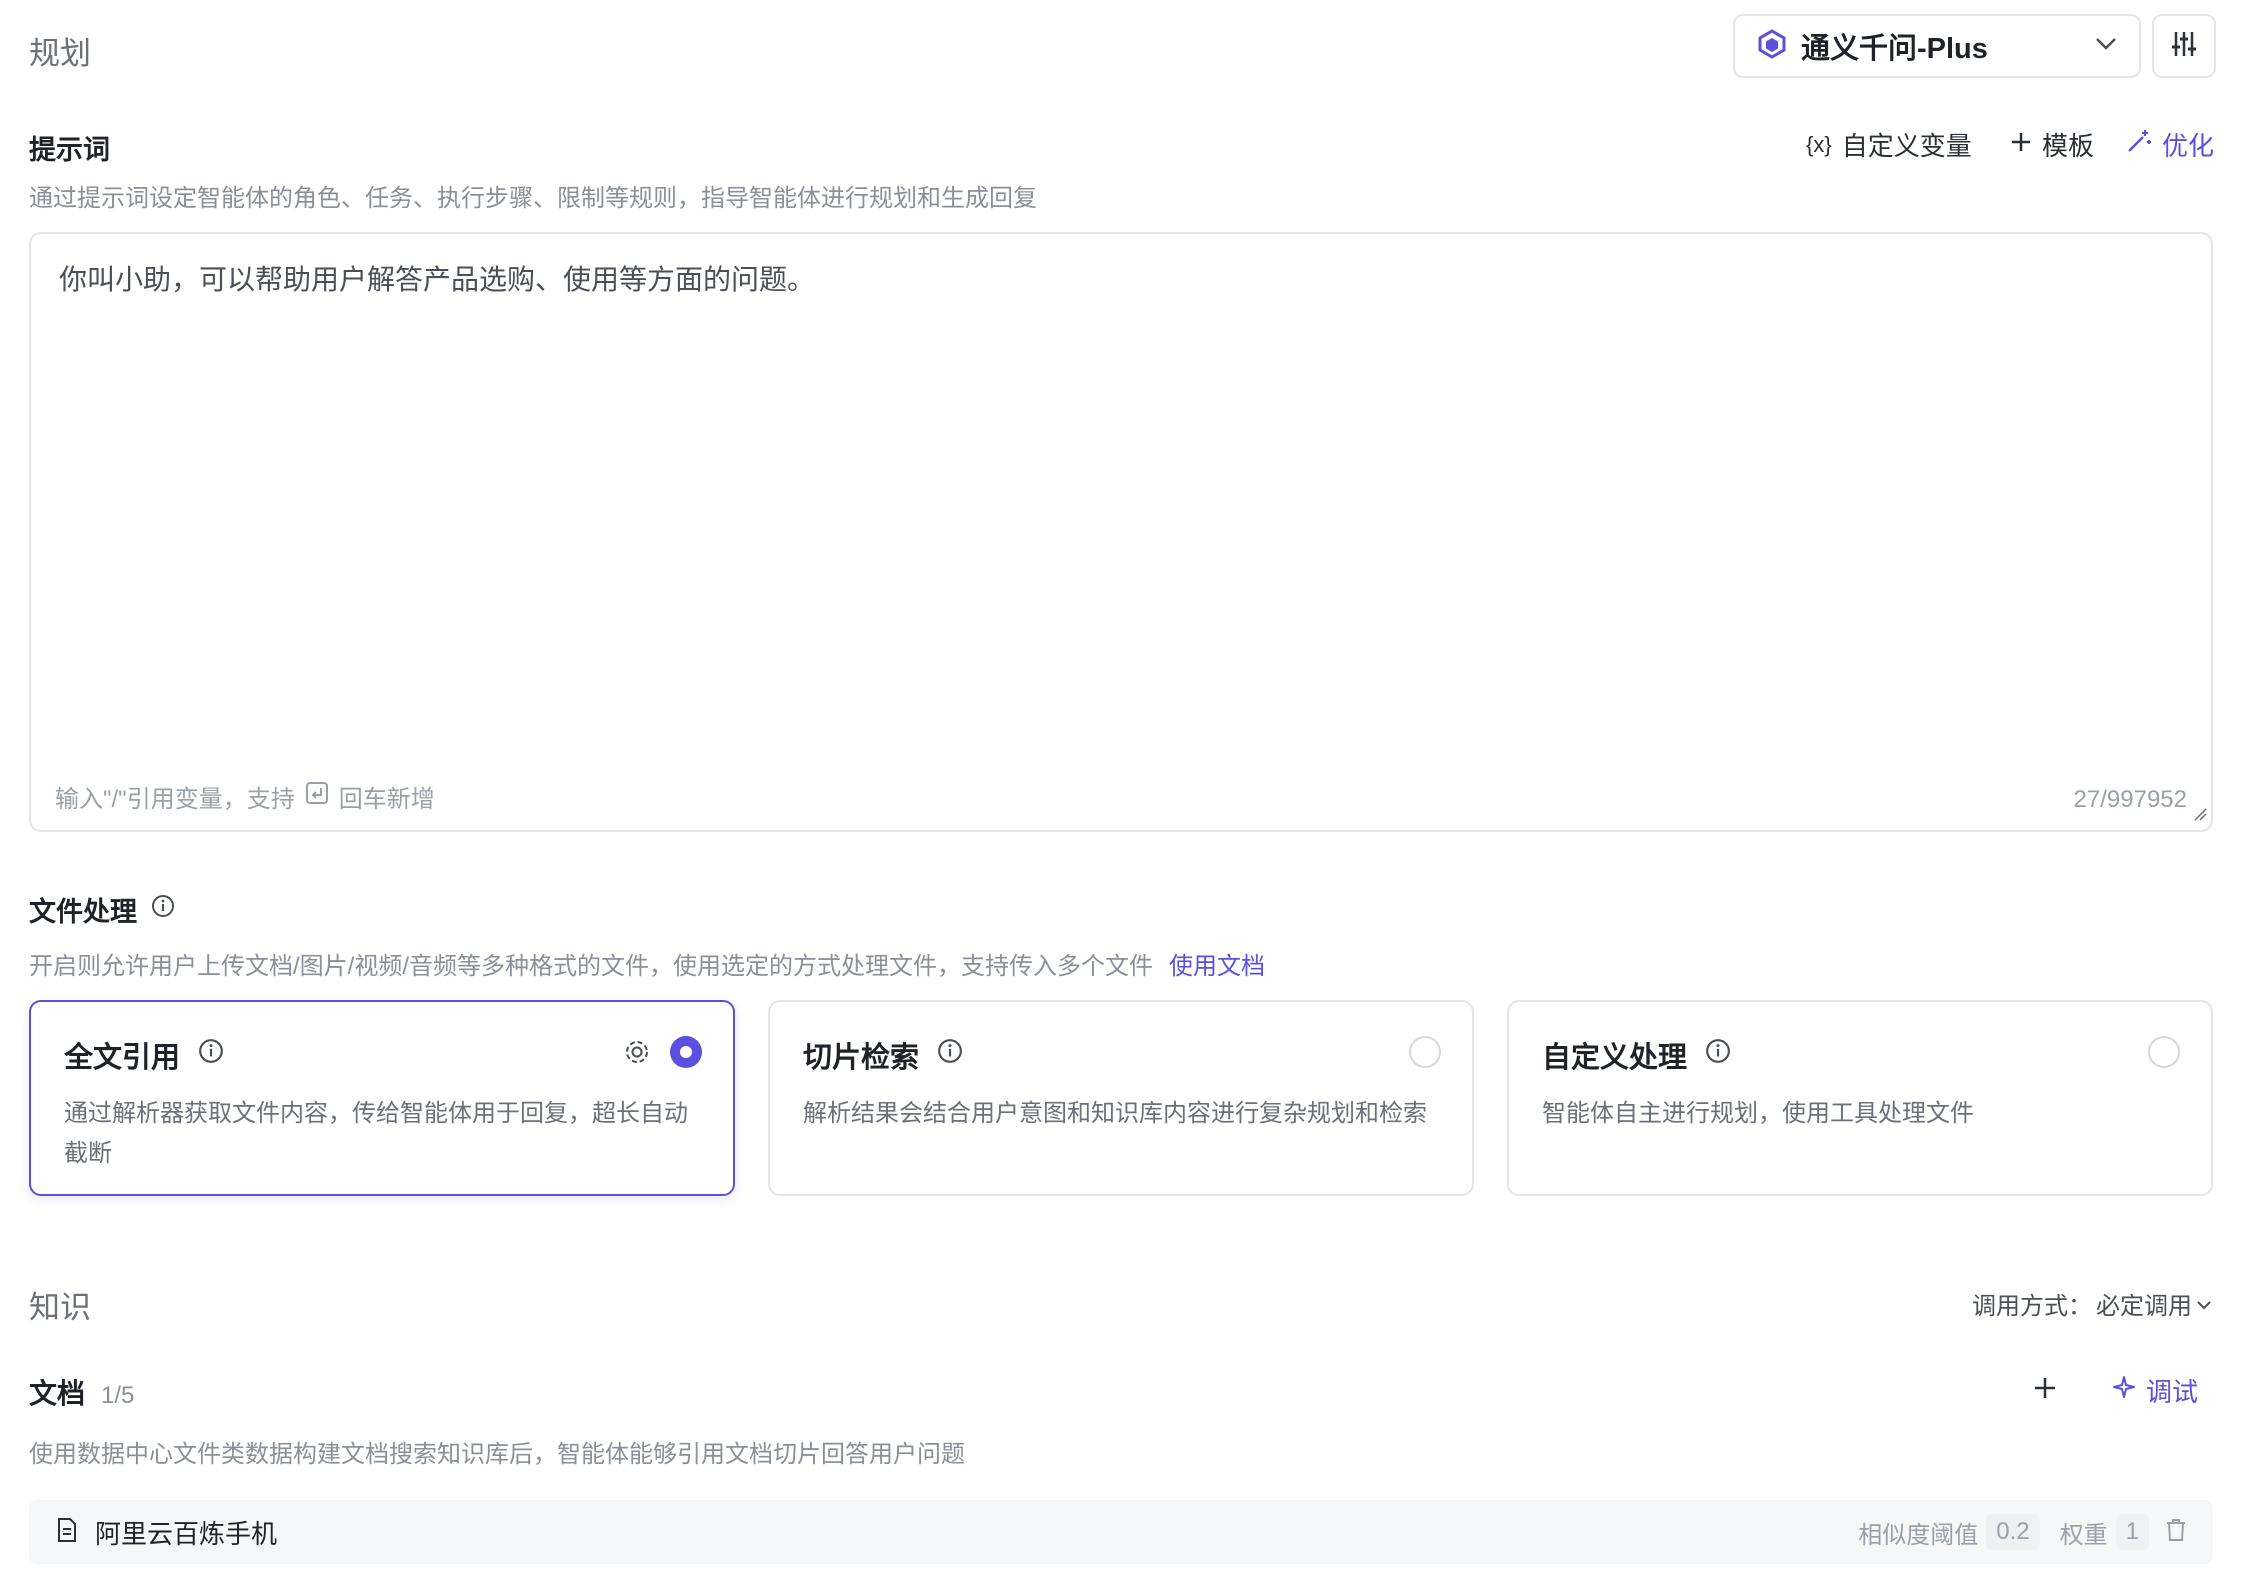 The image size is (2246, 1596). What do you see at coordinates (1918, 1535) in the screenshot?
I see `similarity-label: 相似度阈值` at bounding box center [1918, 1535].